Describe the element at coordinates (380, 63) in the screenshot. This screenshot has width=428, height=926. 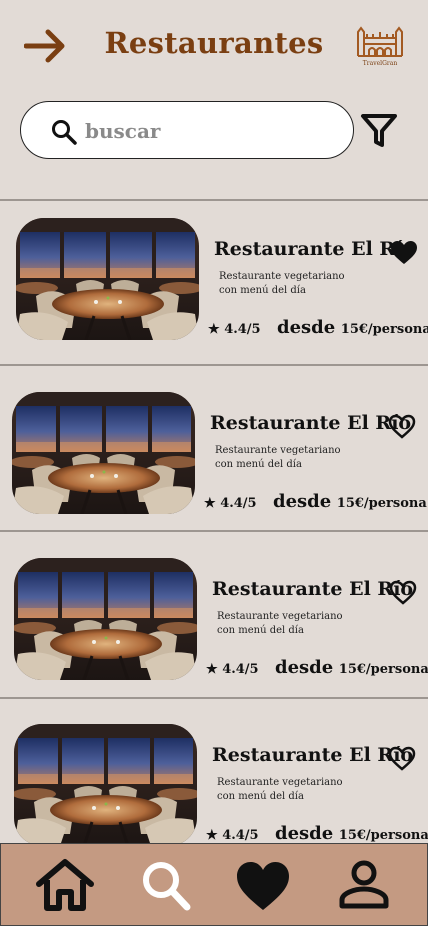
I see `brand-name: TravelGran` at that location.